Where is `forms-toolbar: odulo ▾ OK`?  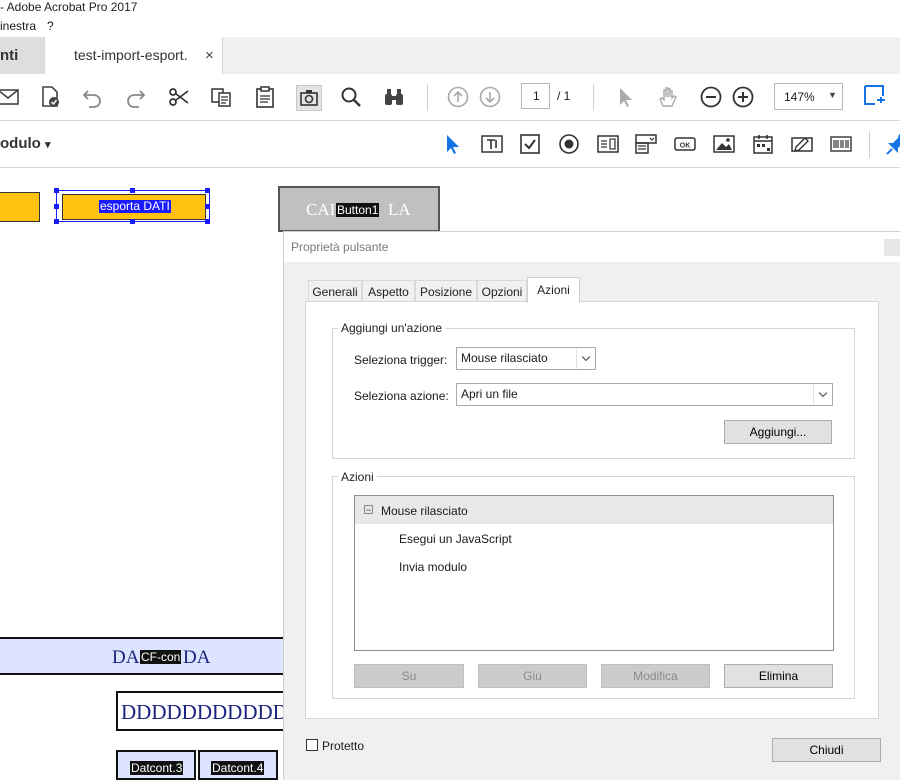 forms-toolbar: odulo ▾ OK is located at coordinates (450, 144).